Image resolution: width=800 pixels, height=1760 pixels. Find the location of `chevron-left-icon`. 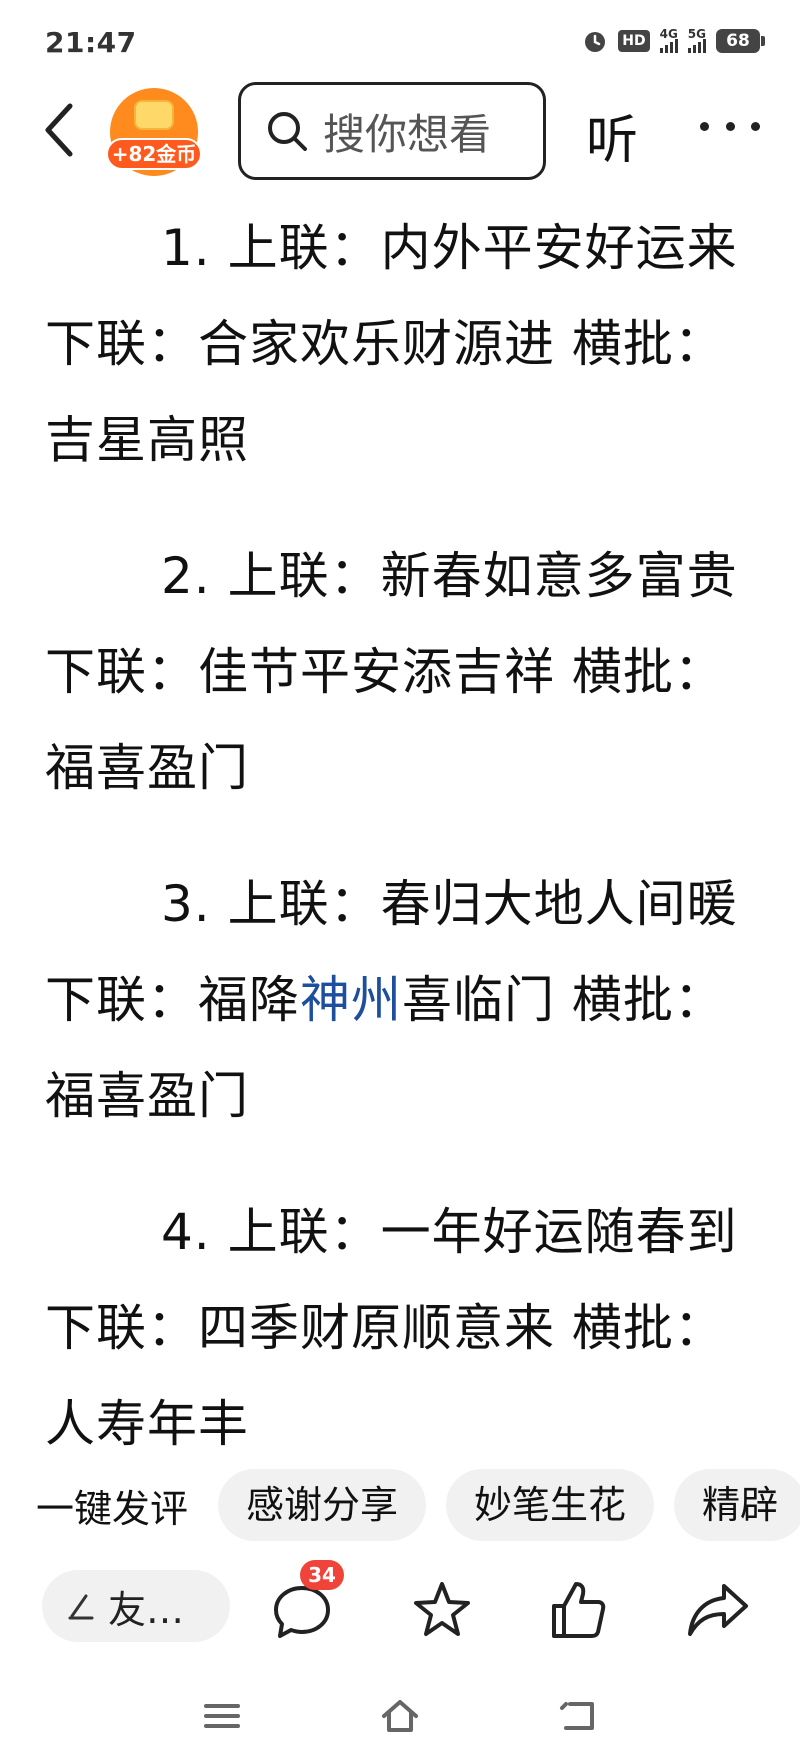

chevron-left-icon is located at coordinates (59, 130).